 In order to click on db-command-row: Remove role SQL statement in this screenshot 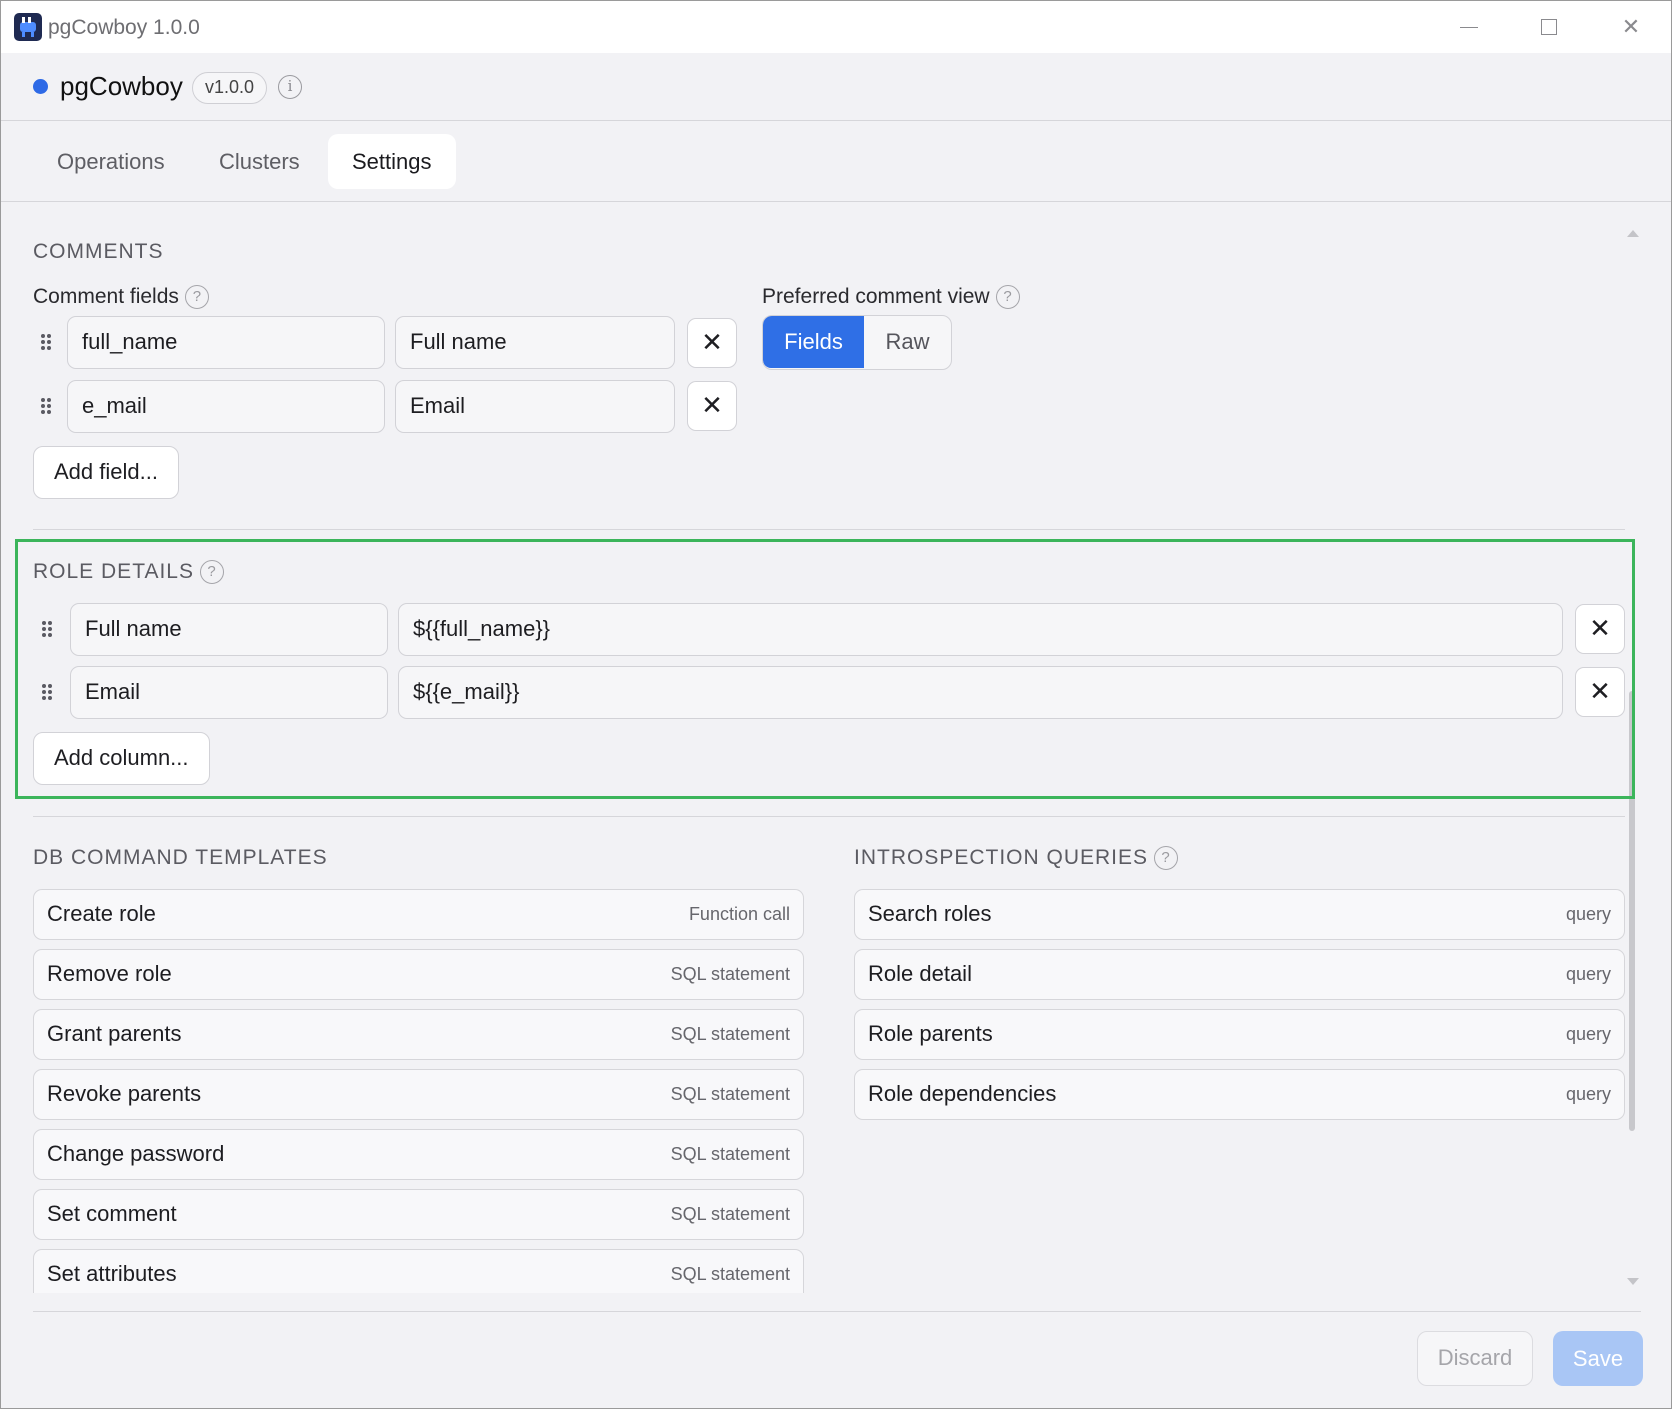, I will do `click(418, 974)`.